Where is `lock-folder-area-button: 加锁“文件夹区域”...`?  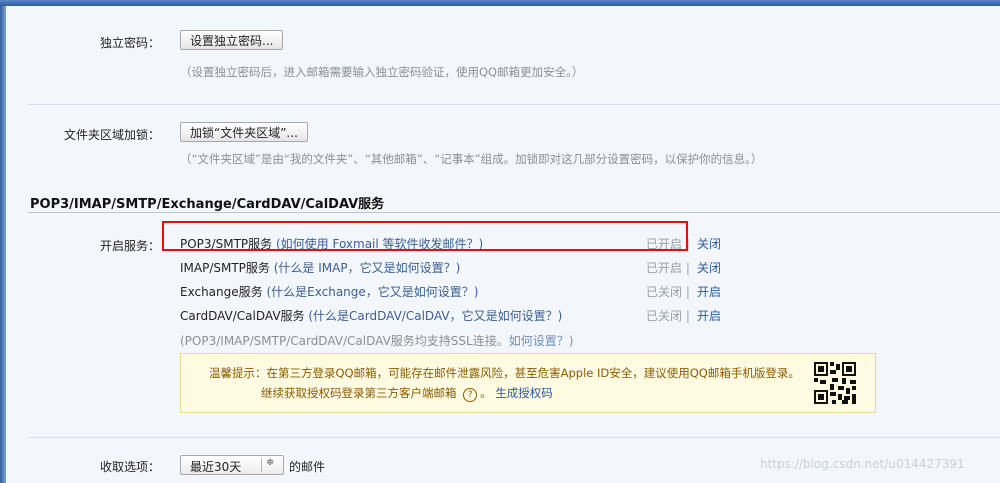 lock-folder-area-button: 加锁“文件夹区域”... is located at coordinates (244, 132).